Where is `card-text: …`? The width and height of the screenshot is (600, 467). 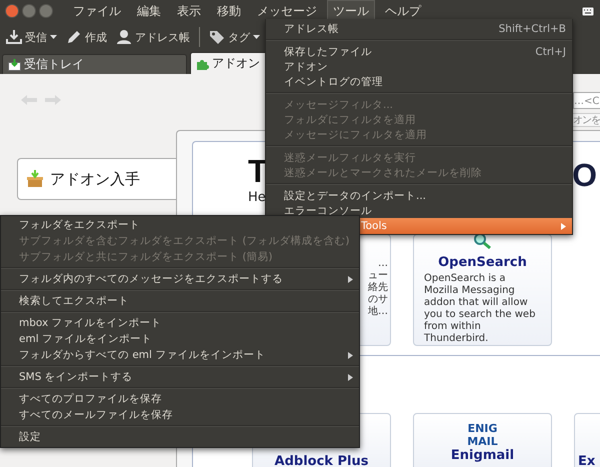
card-text: … is located at coordinates (383, 264).